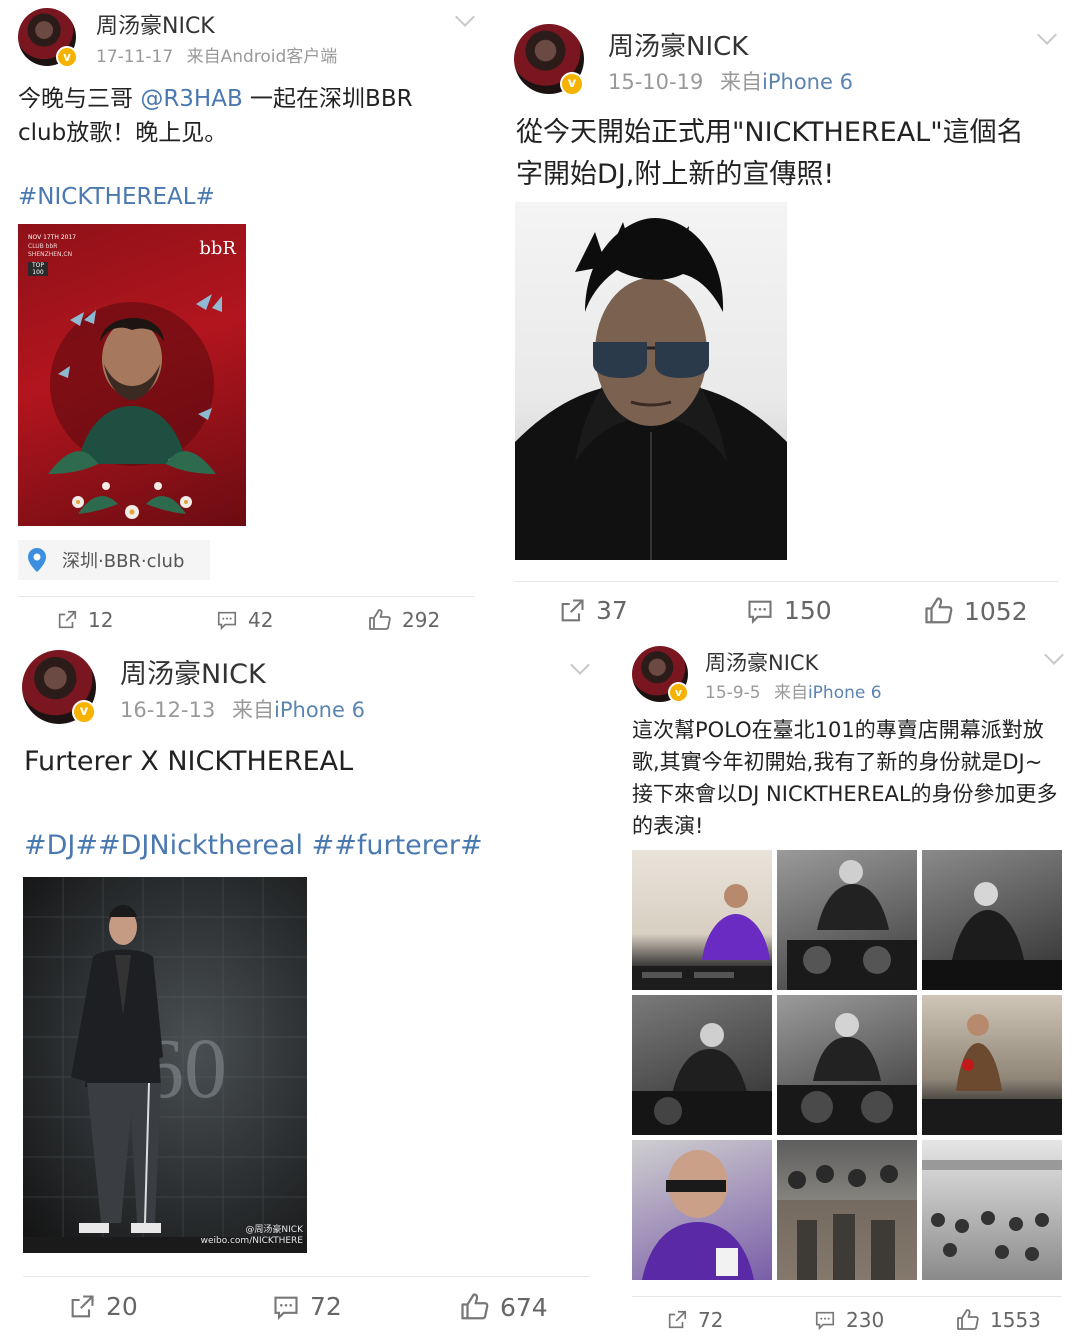 The image size is (1080, 1342). Describe the element at coordinates (711, 1320) in the screenshot. I see `repost-count: 72` at that location.